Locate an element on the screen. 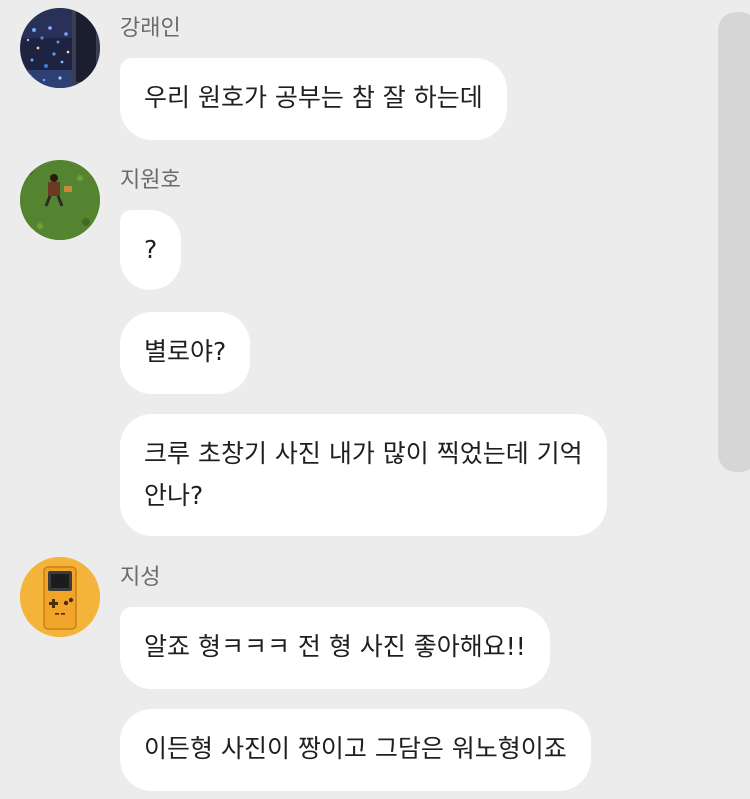  message-line: 안나? is located at coordinates (174, 495).